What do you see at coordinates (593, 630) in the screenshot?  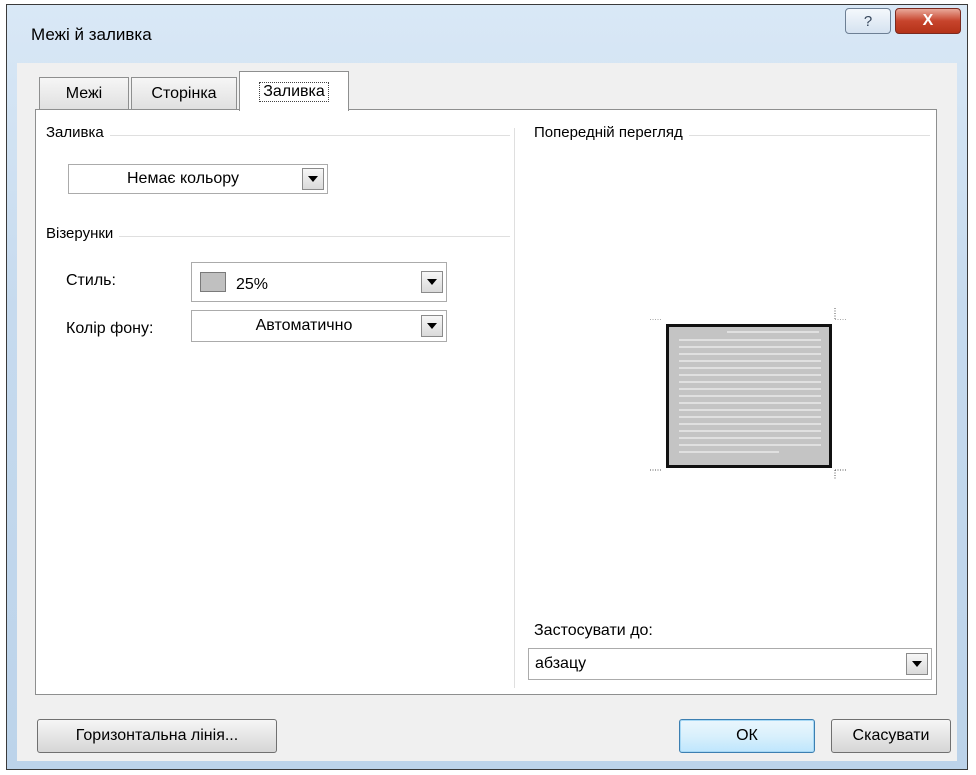 I see `apply-to-label: Застосувати до:` at bounding box center [593, 630].